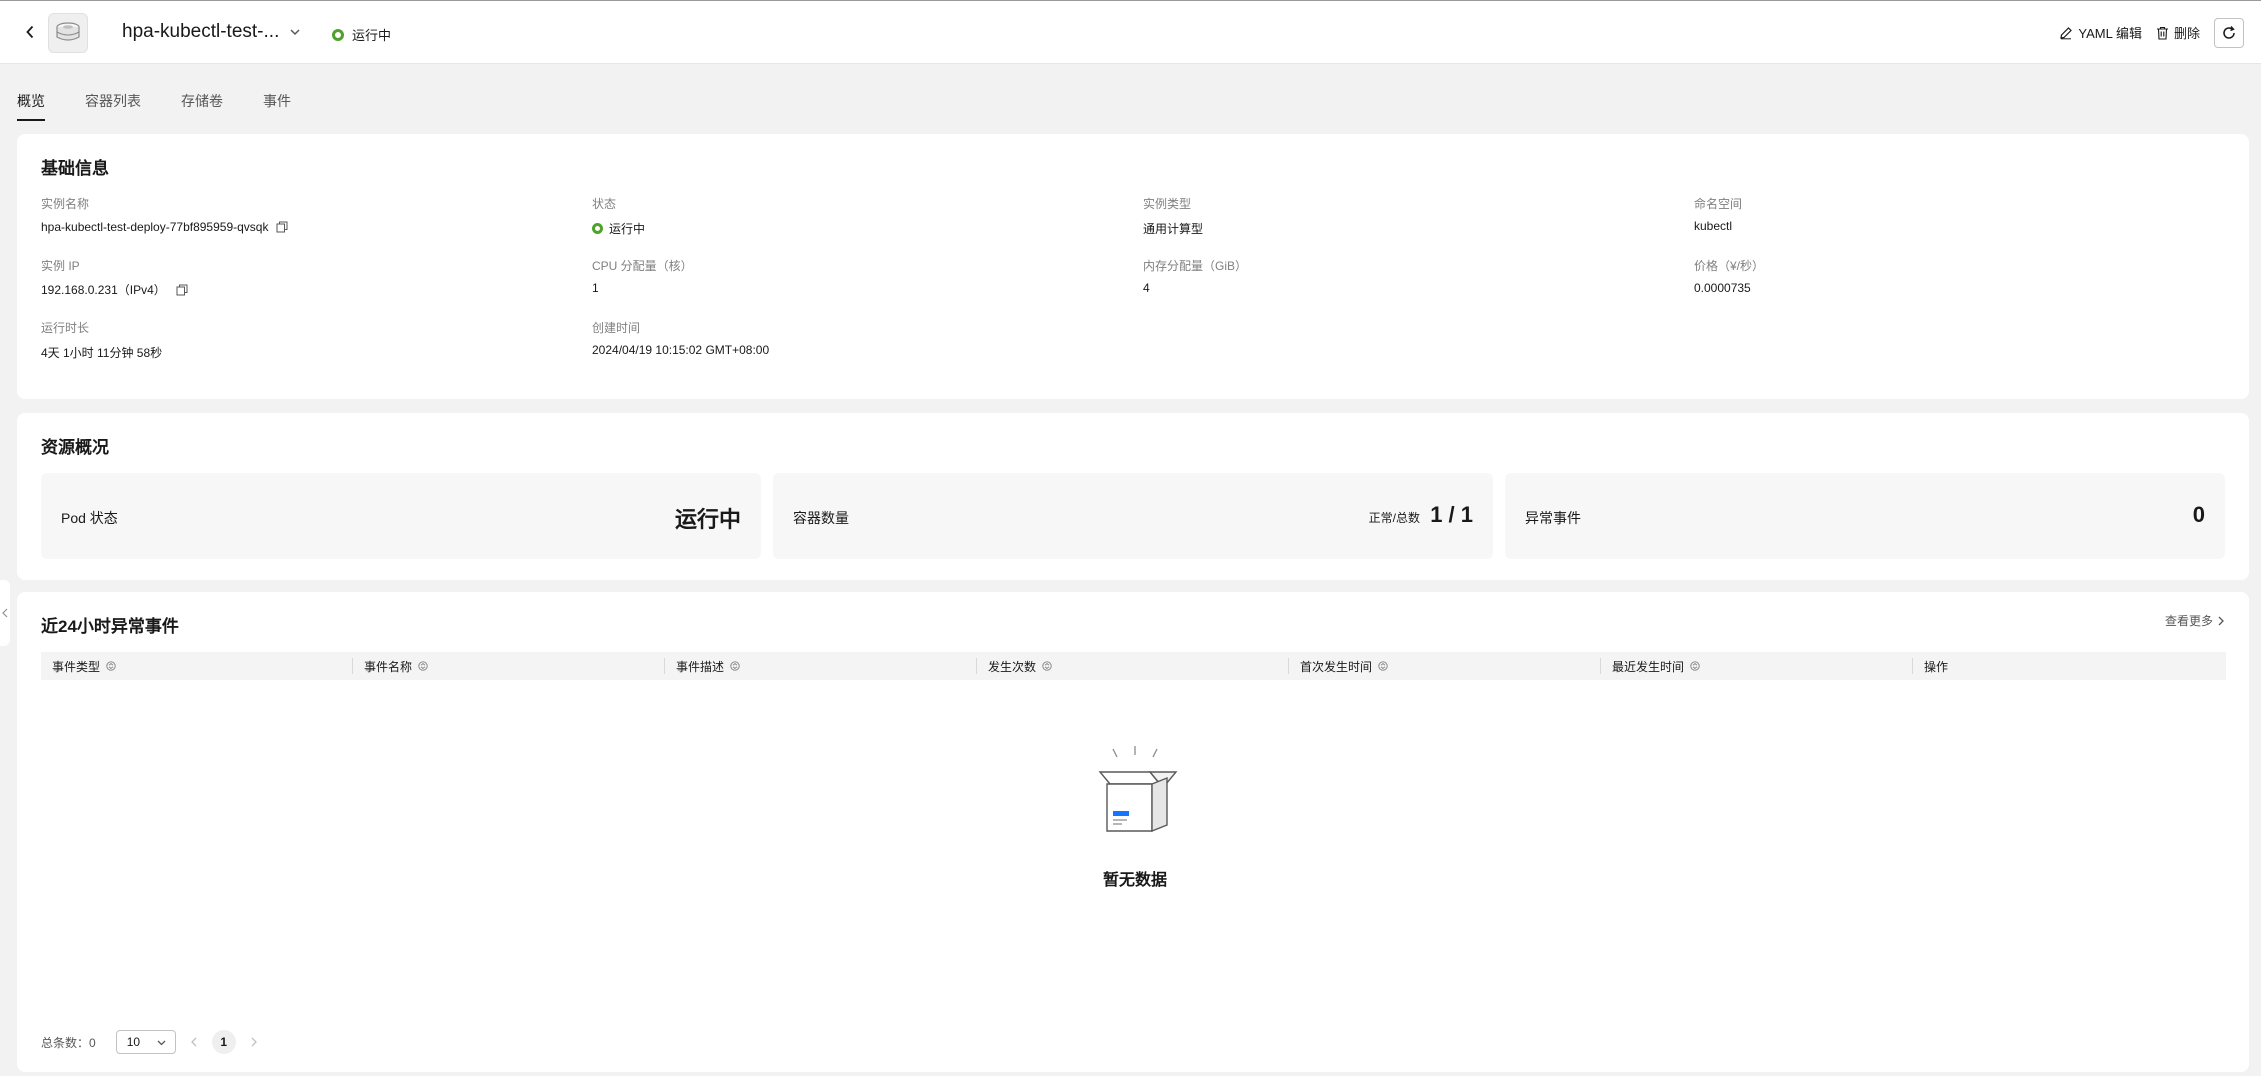 This screenshot has height=1076, width=2261. Describe the element at coordinates (2066, 32) in the screenshot. I see `edit-icon` at that location.